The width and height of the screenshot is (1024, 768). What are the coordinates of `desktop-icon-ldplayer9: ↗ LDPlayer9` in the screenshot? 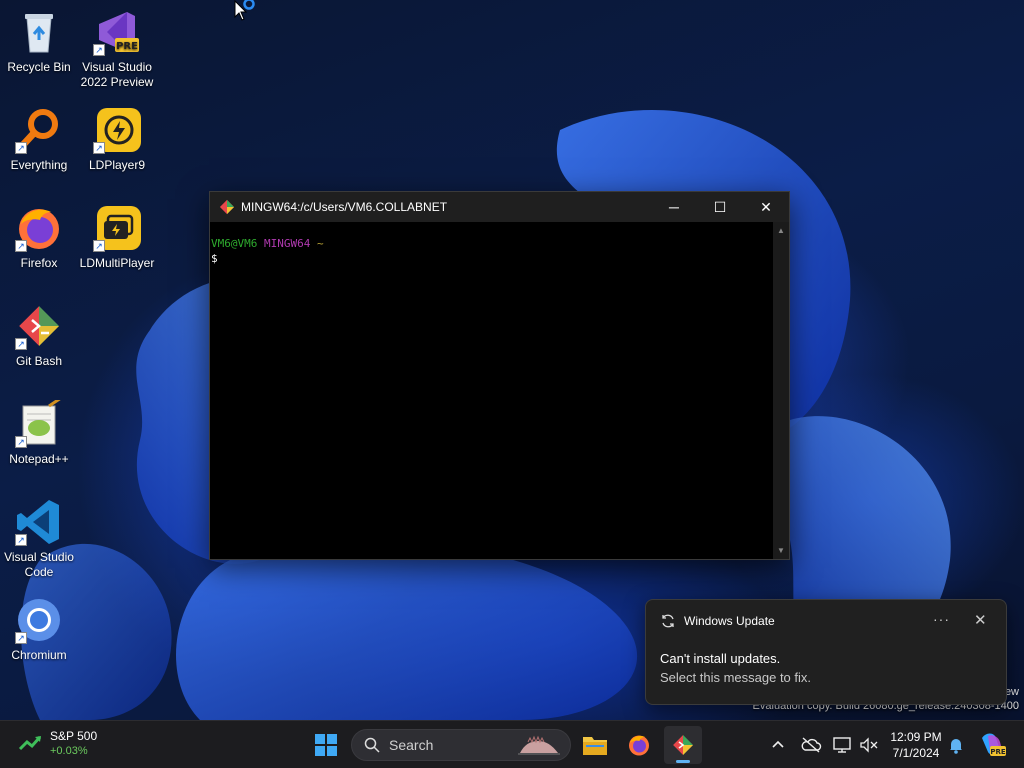 It's located at (117, 139).